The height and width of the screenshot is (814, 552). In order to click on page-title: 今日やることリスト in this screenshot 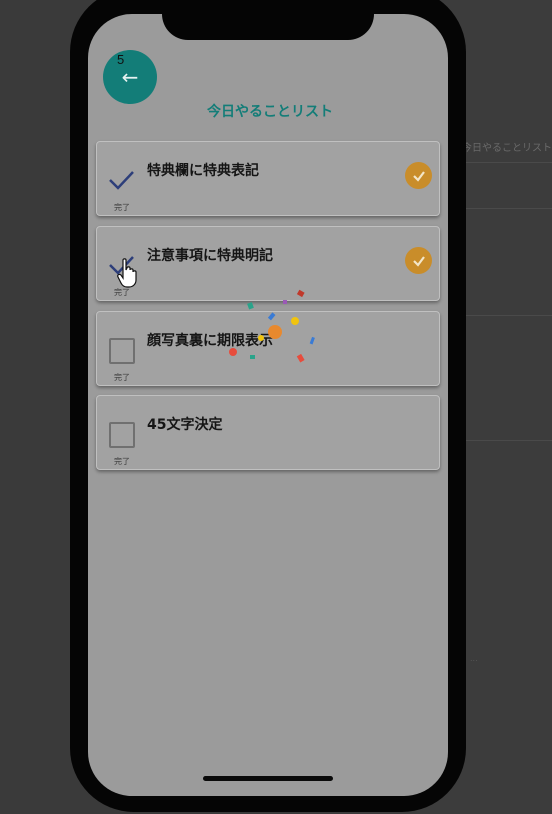, I will do `click(270, 112)`.